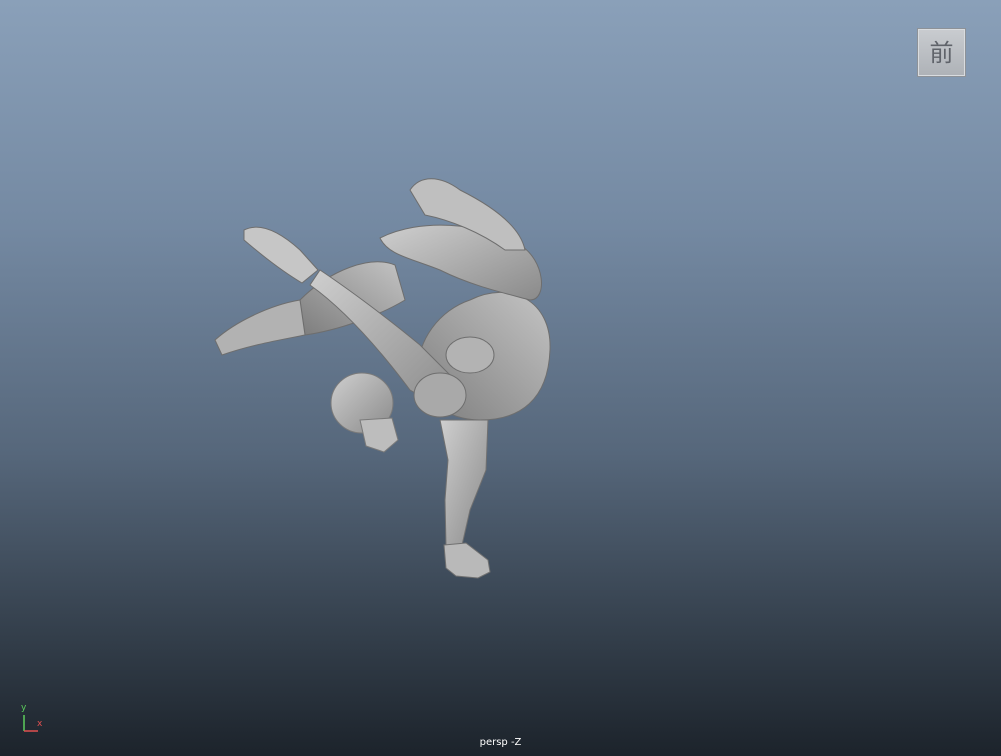 The image size is (1001, 756). What do you see at coordinates (260, 327) in the screenshot?
I see `extended-foot` at bounding box center [260, 327].